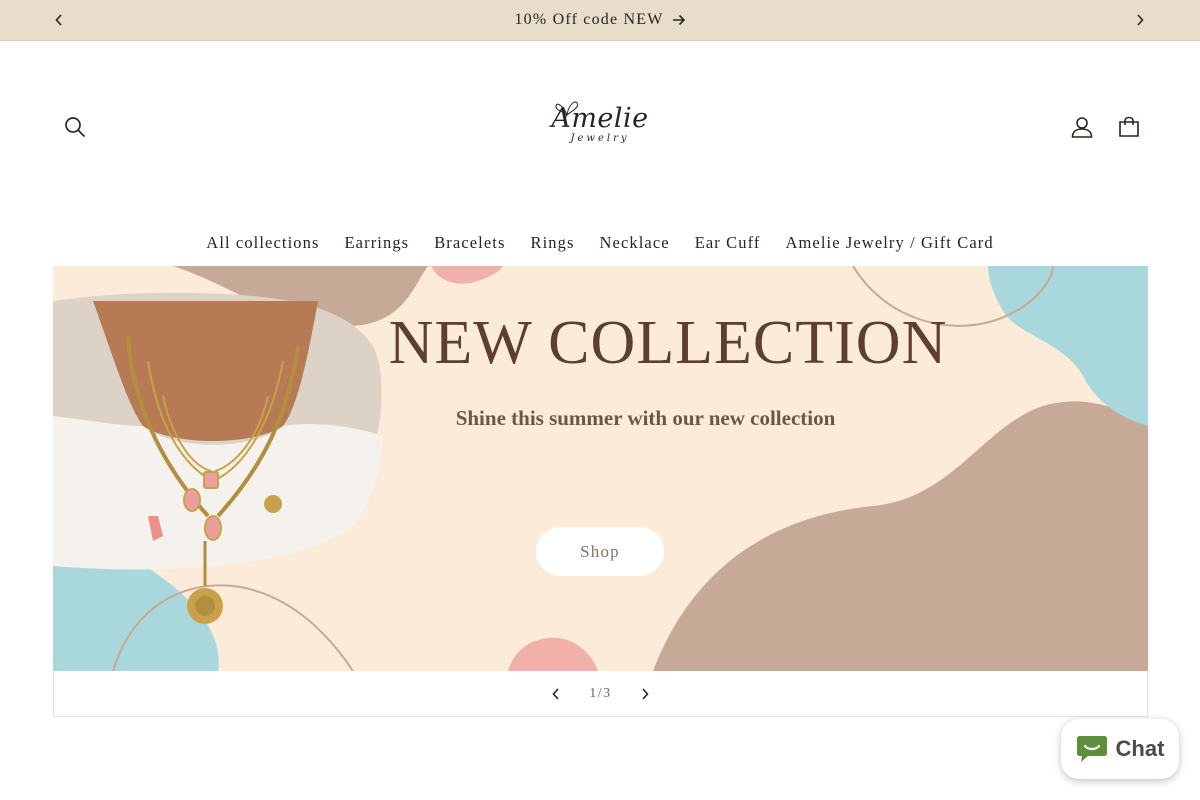  I want to click on search-button, so click(75, 127).